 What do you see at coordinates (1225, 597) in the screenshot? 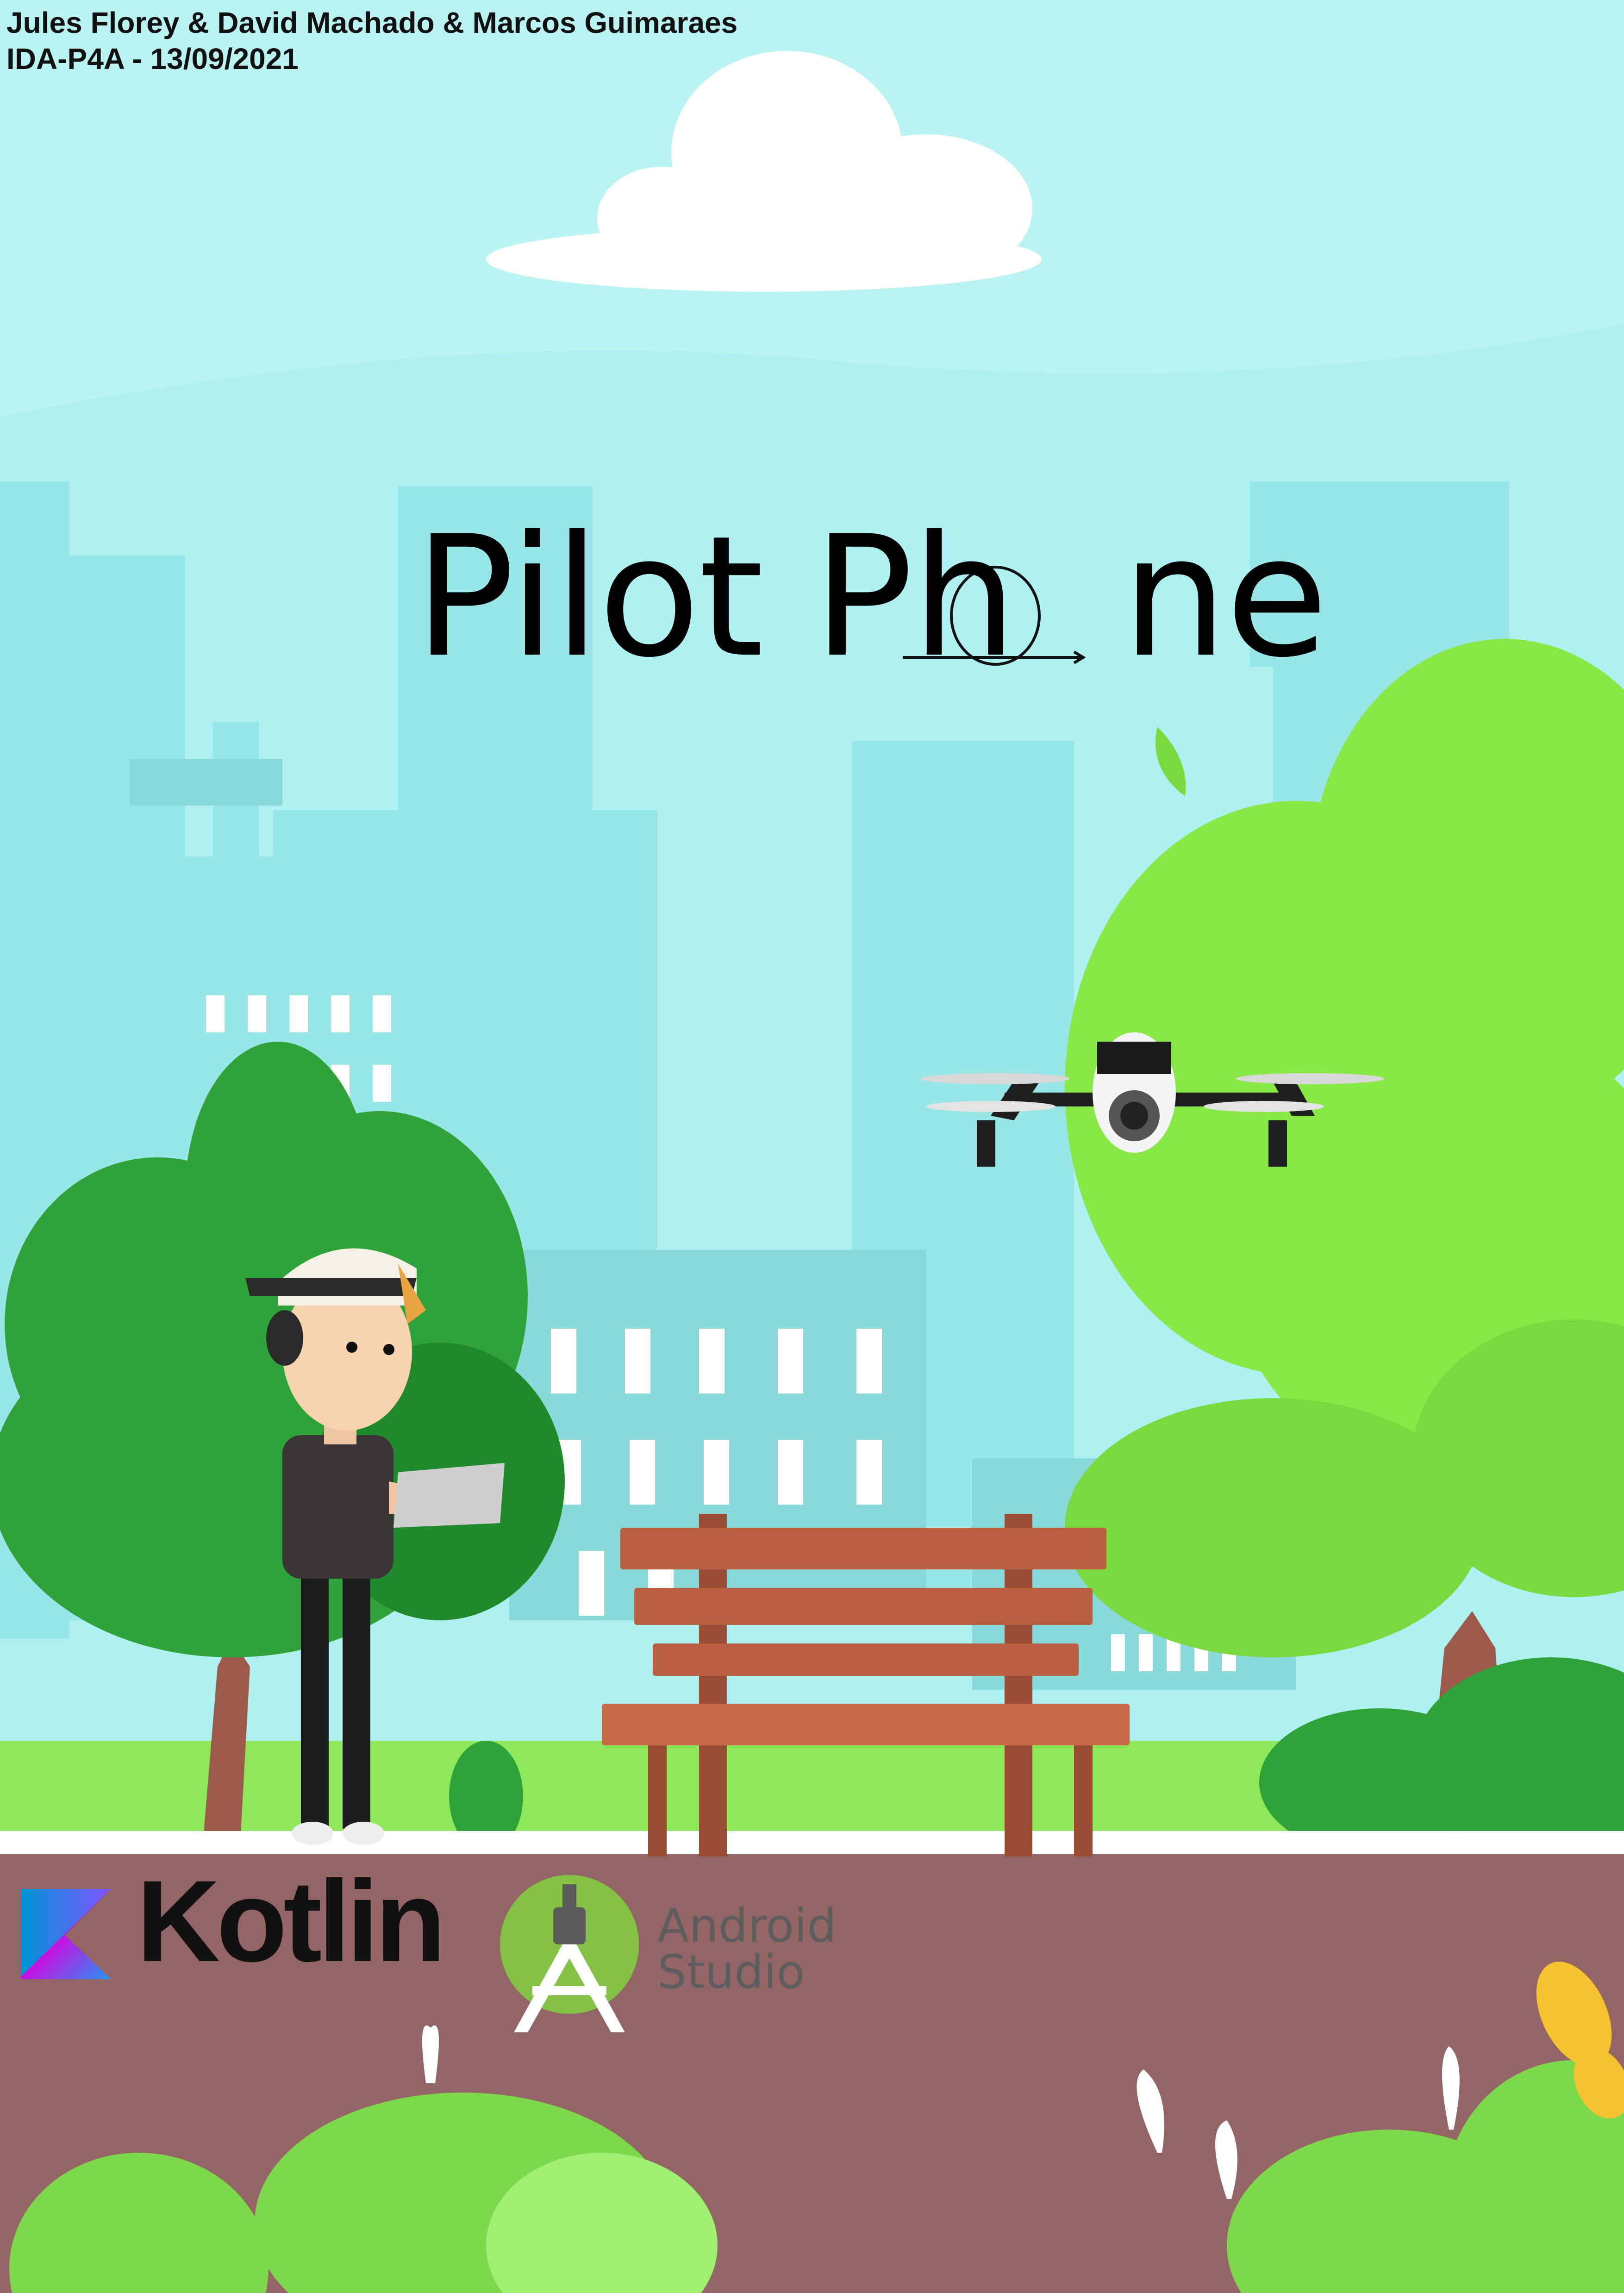
I see `title-part-2: ne` at bounding box center [1225, 597].